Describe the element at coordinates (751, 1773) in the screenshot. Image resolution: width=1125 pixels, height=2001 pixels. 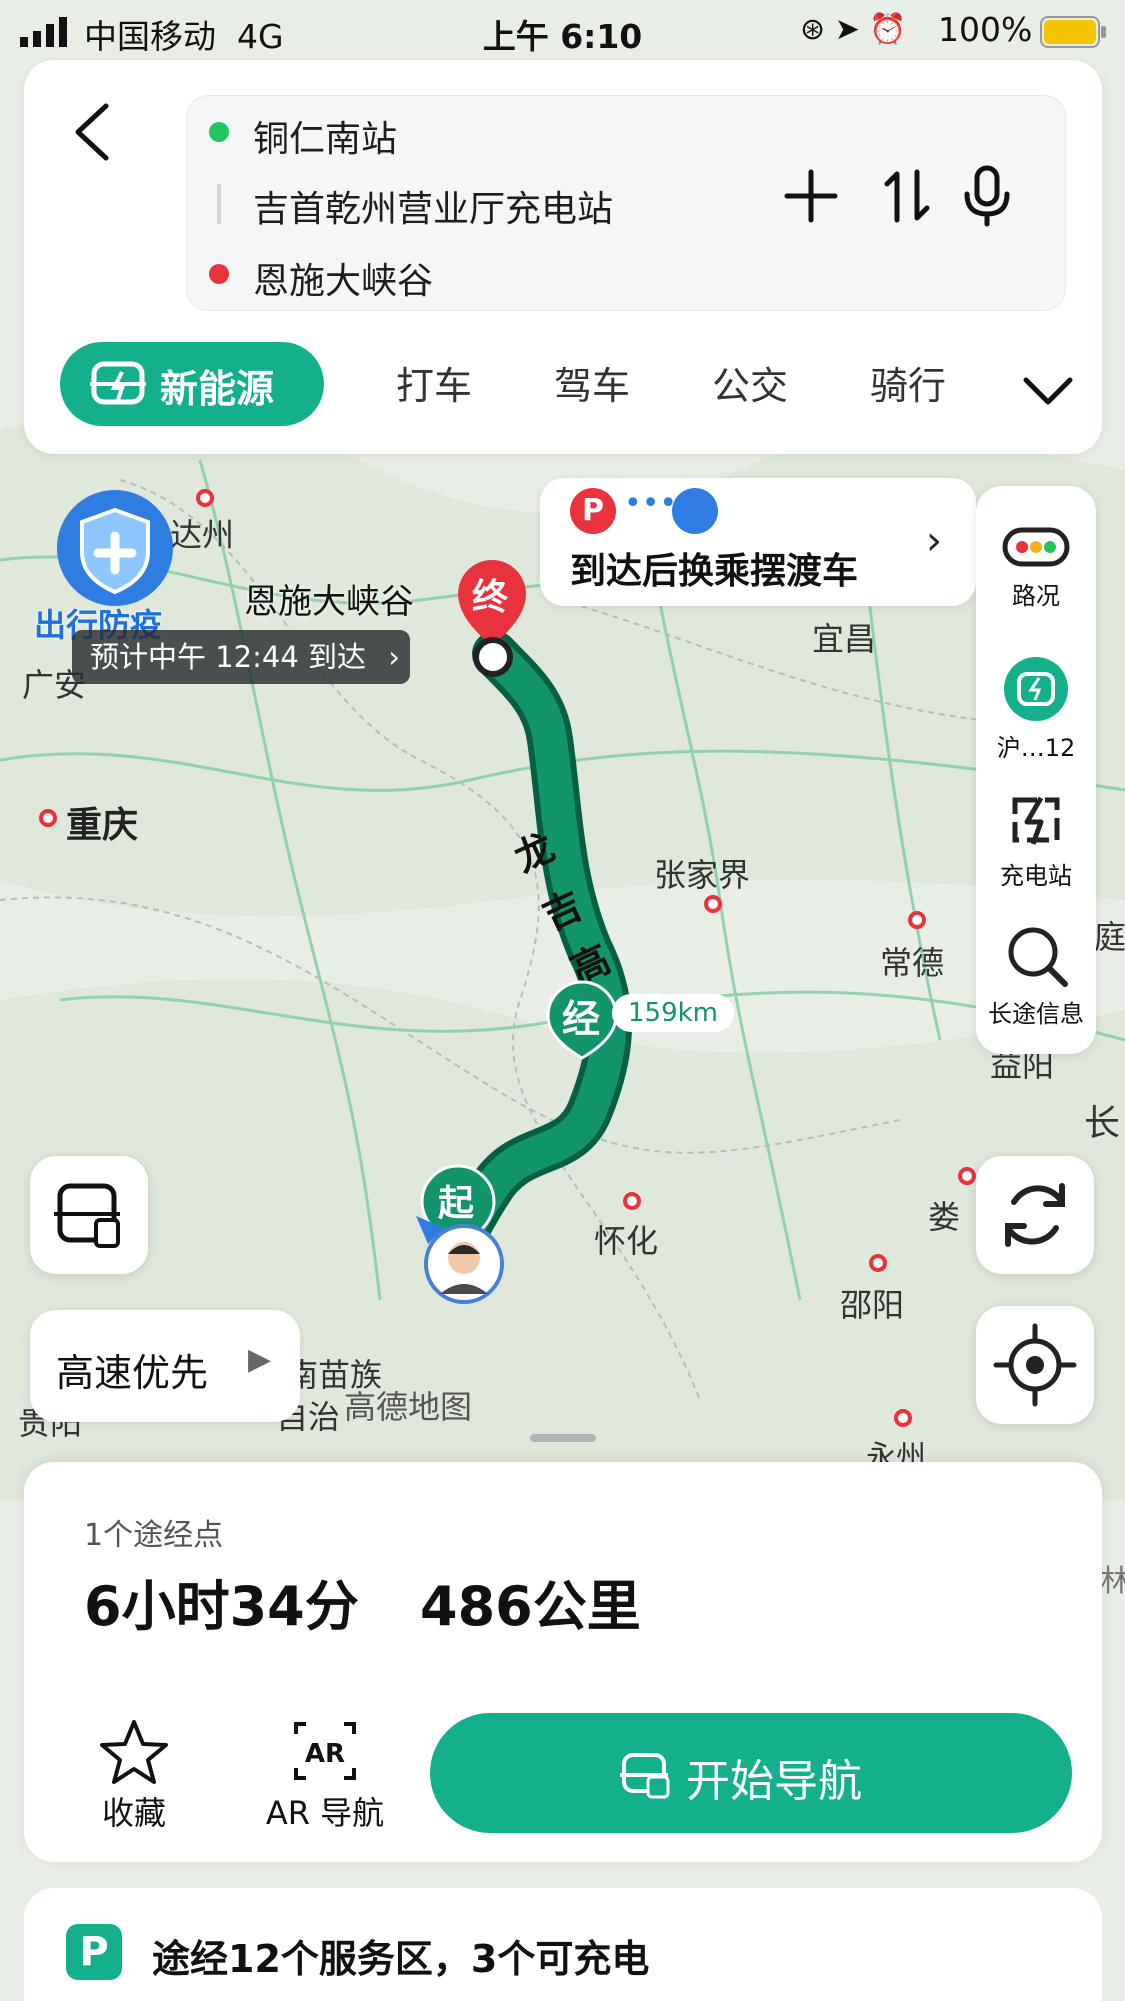
I see `start-navigation-button: 开始导航` at that location.